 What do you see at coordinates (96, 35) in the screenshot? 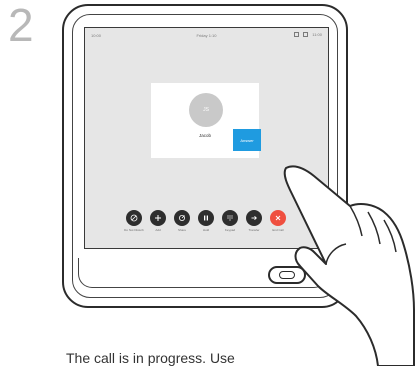
I see `status-left-text: 10:00` at bounding box center [96, 35].